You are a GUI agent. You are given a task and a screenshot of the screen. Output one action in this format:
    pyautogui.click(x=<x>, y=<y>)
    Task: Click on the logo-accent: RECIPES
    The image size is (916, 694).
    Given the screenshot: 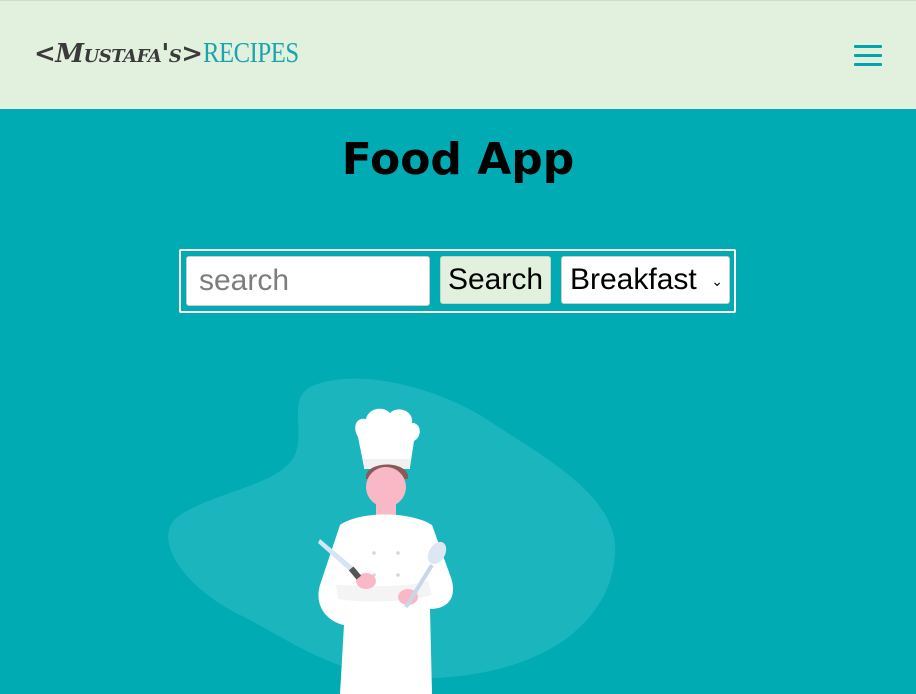 What is the action you would take?
    pyautogui.click(x=250, y=53)
    